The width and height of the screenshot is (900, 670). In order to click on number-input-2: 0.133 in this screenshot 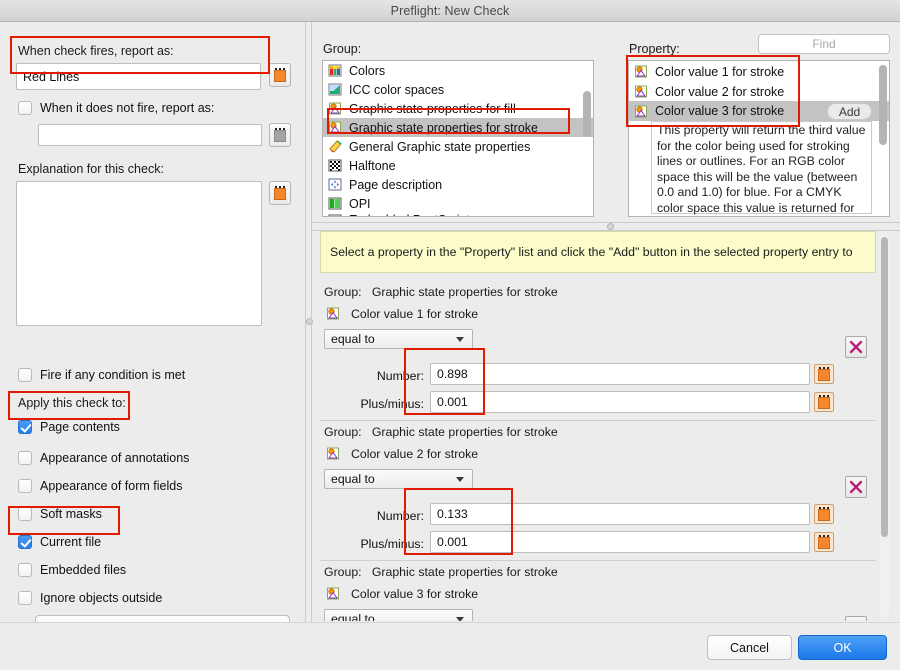, I will do `click(620, 514)`.